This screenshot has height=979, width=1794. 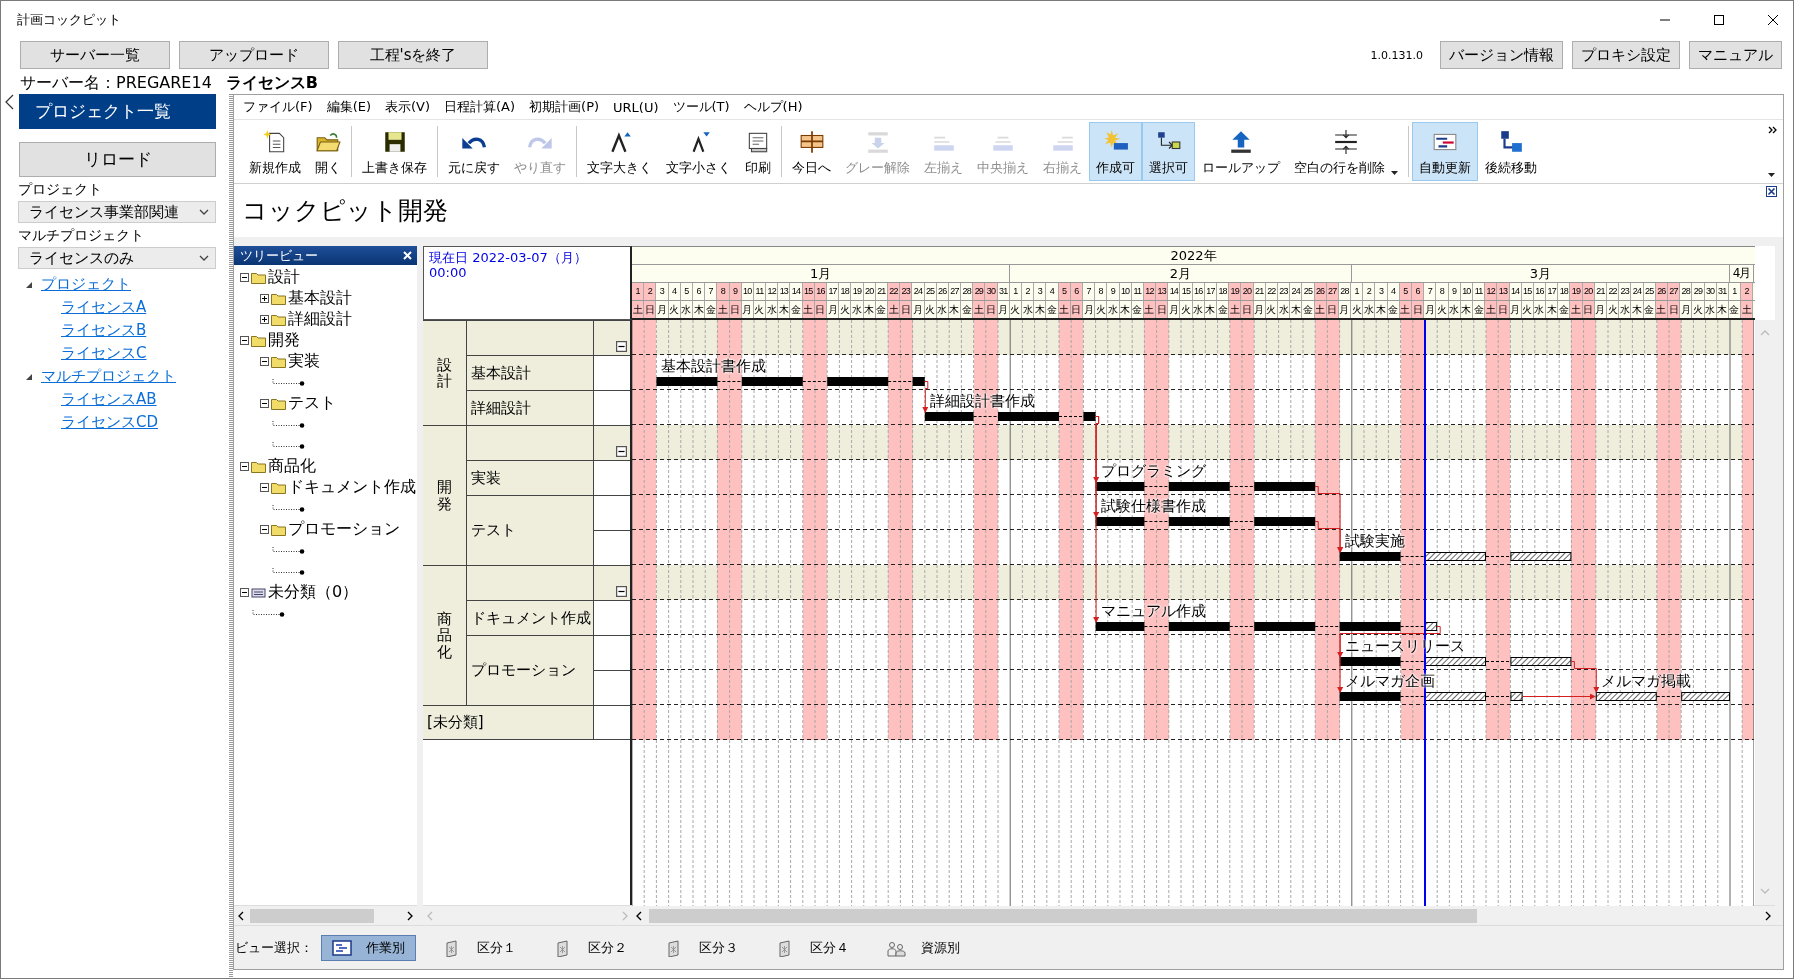 What do you see at coordinates (145, 330) in the screenshot?
I see `tree-link: ライセンスB` at bounding box center [145, 330].